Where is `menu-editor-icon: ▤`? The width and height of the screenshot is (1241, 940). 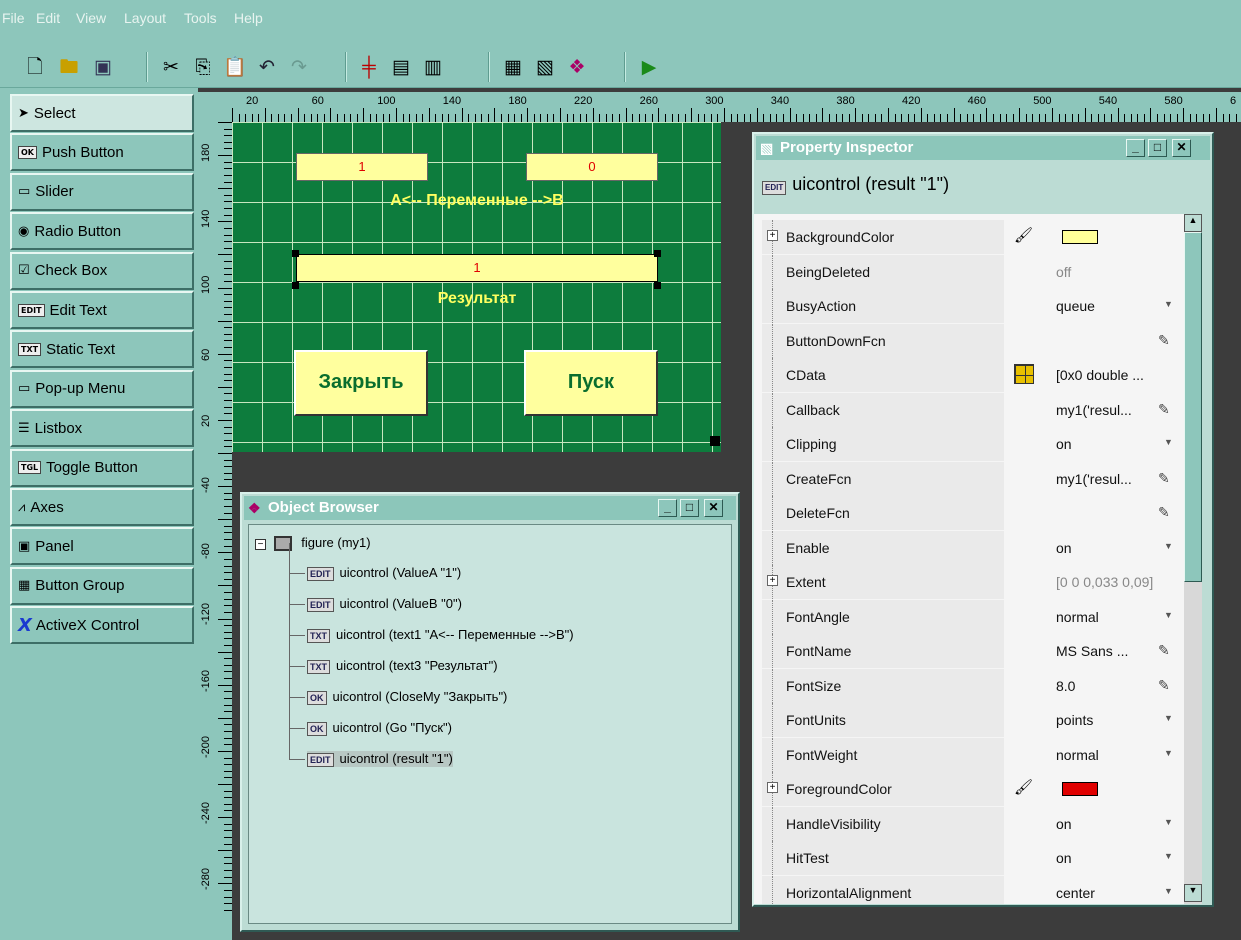 menu-editor-icon: ▤ is located at coordinates (401, 67).